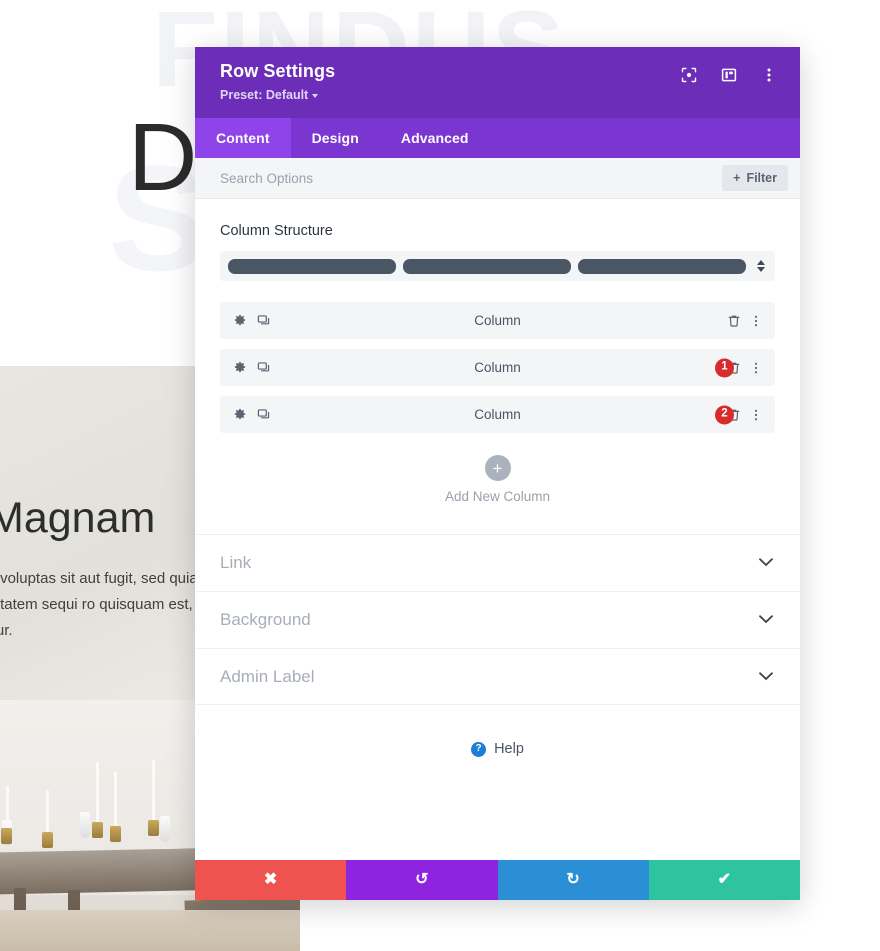 This screenshot has width=880, height=951. What do you see at coordinates (745, 321) in the screenshot?
I see `row-right-actions` at bounding box center [745, 321].